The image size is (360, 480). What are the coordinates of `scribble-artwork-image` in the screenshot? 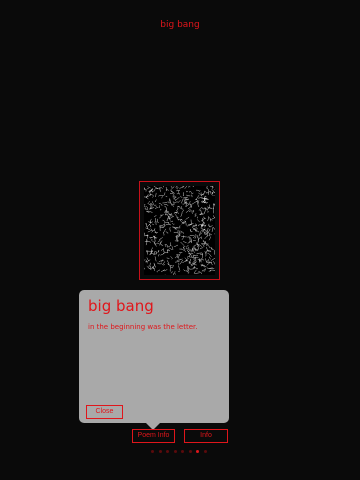 It's located at (179, 230).